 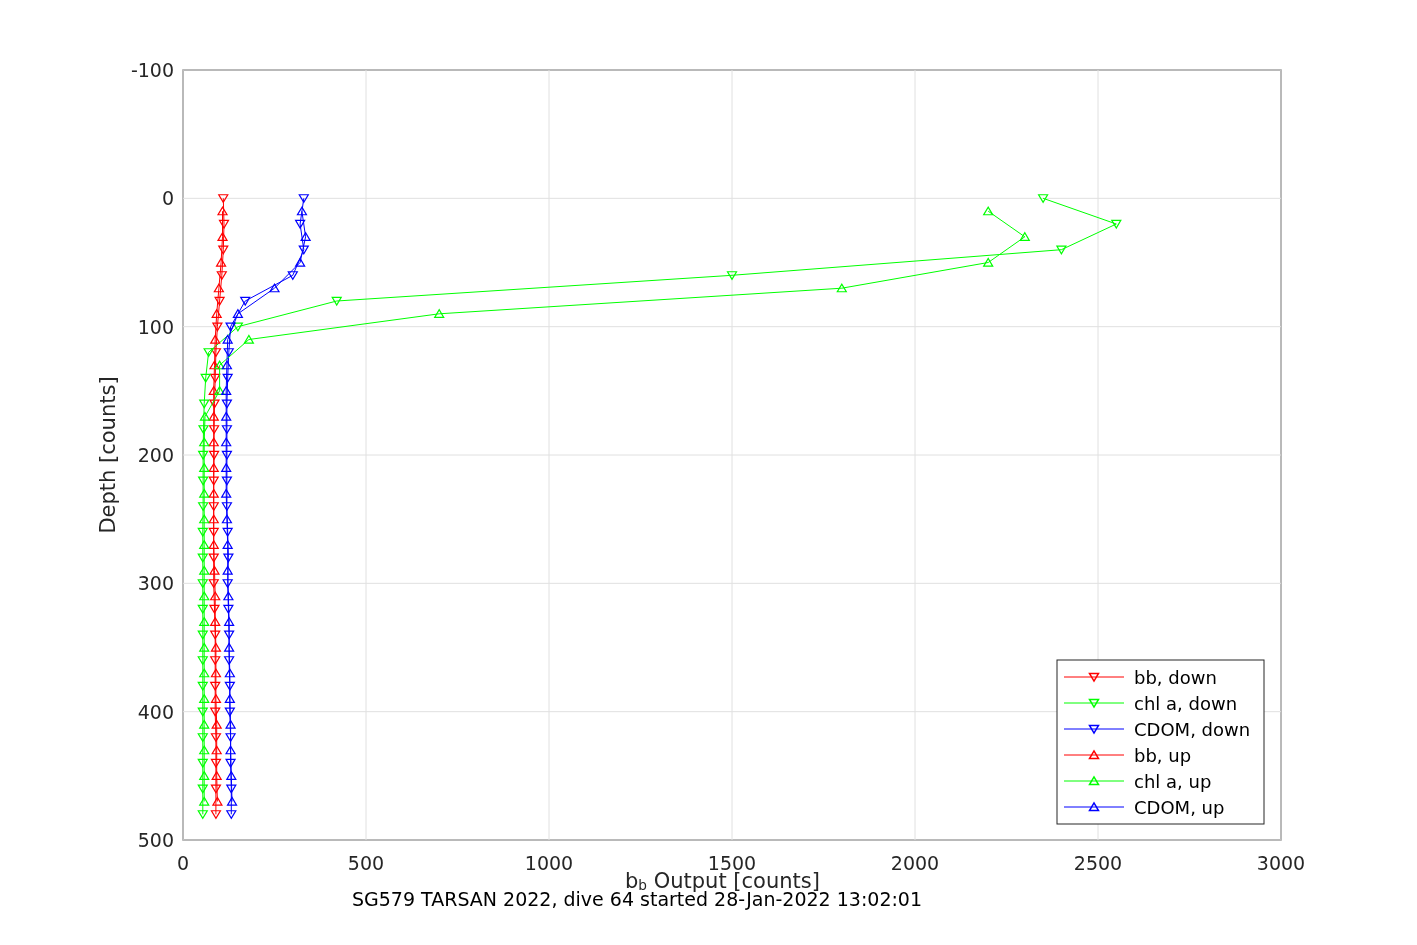 What do you see at coordinates (1192, 729) in the screenshot?
I see `legend-label: CDOM, down` at bounding box center [1192, 729].